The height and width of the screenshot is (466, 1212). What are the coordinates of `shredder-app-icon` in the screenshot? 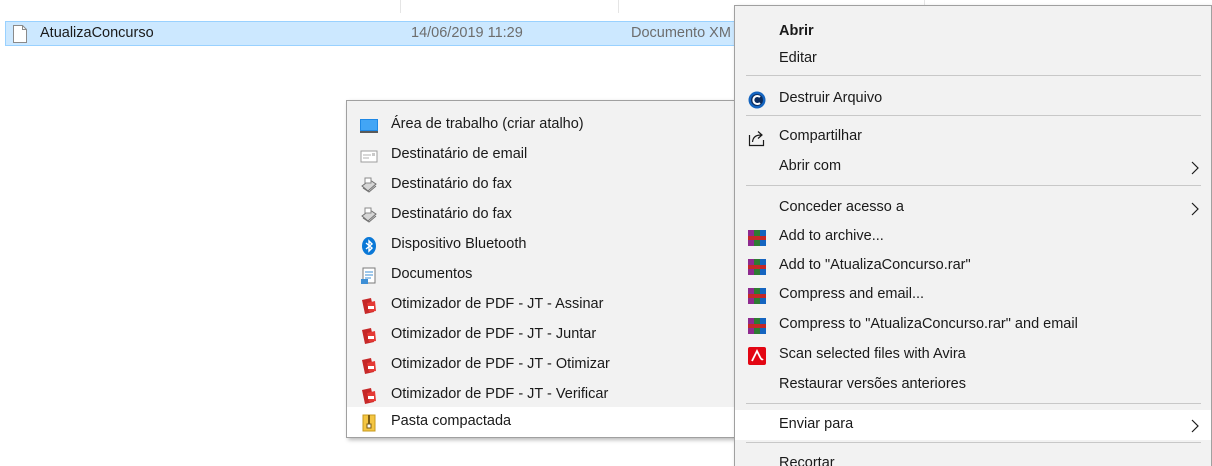 It's located at (757, 100).